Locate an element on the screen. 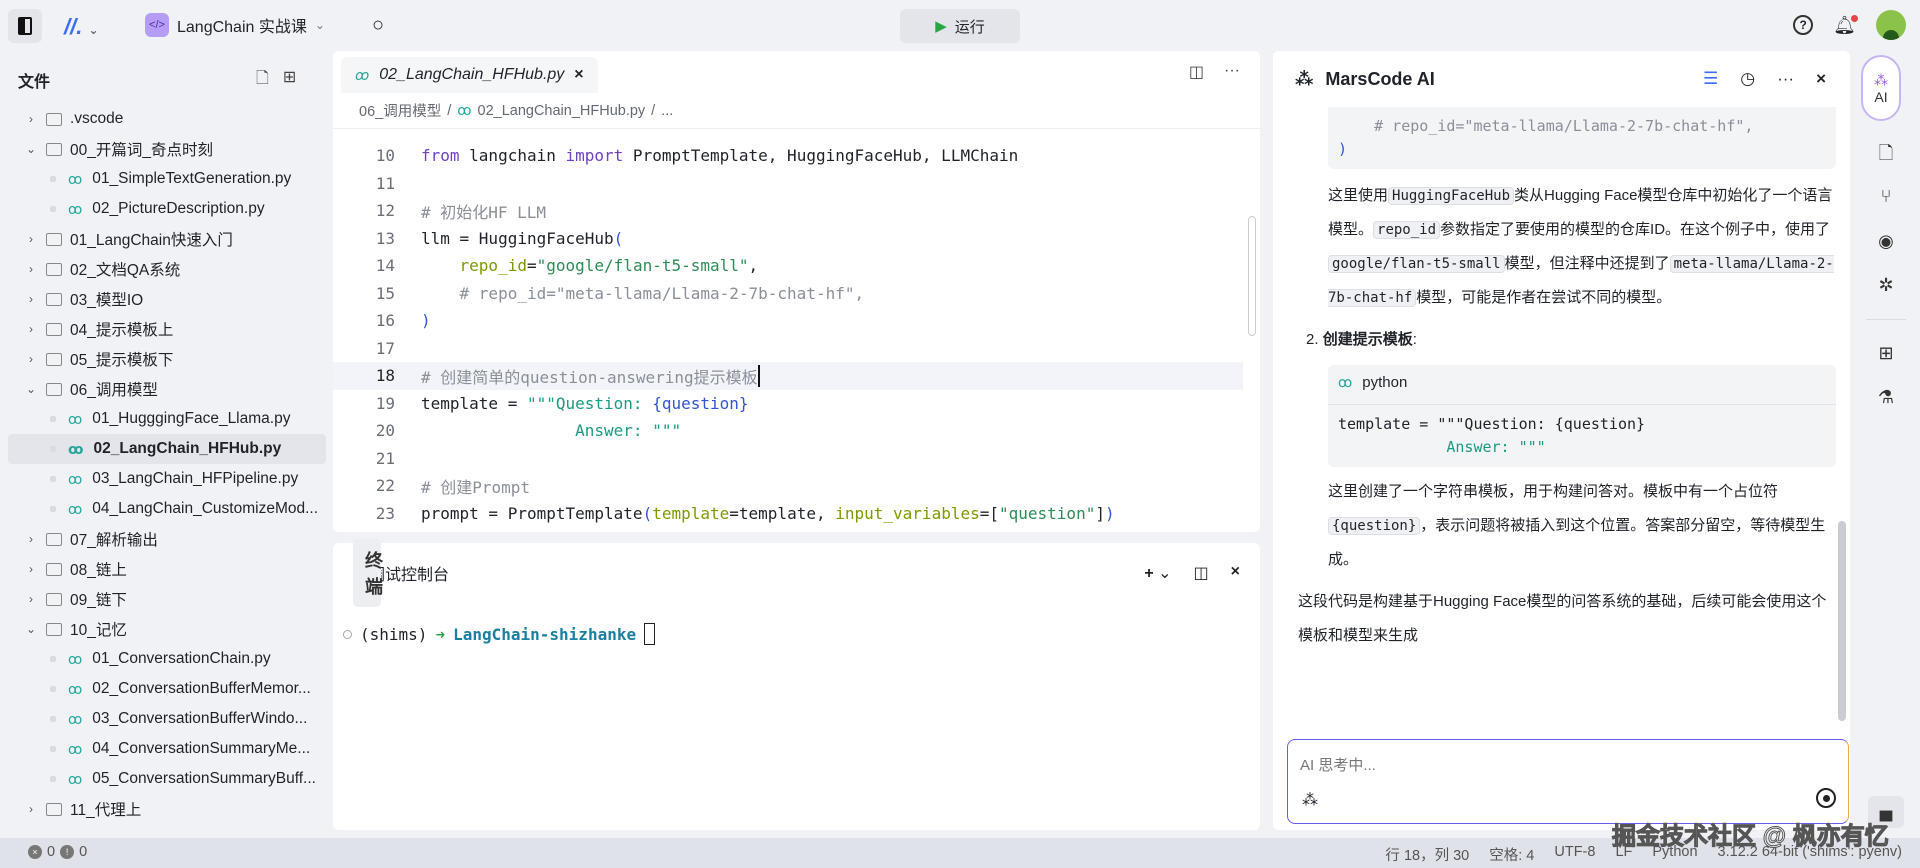  extensions-grid-icon: ⊞ is located at coordinates (1886, 353).